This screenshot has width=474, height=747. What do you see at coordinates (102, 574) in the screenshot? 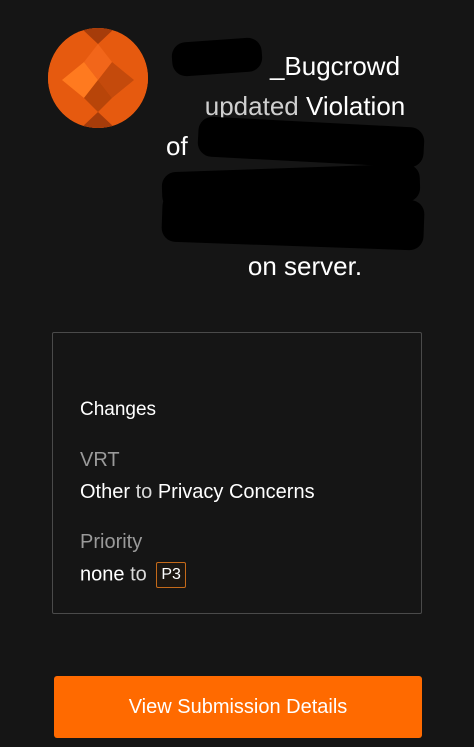
I see `priority-from: none` at bounding box center [102, 574].